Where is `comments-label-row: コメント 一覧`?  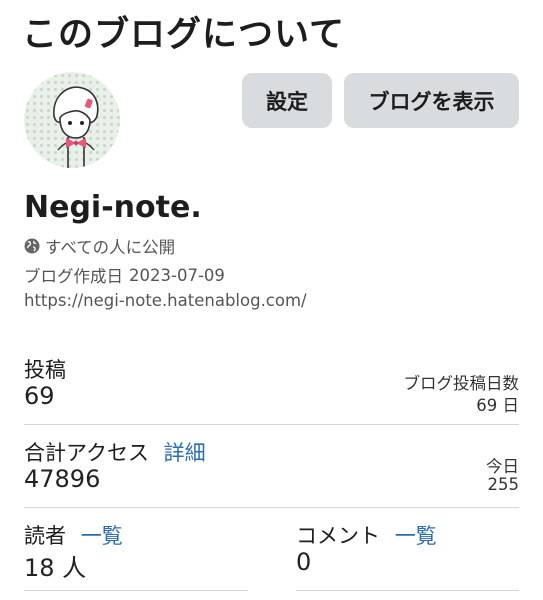
comments-label-row: コメント 一覧 is located at coordinates (366, 535).